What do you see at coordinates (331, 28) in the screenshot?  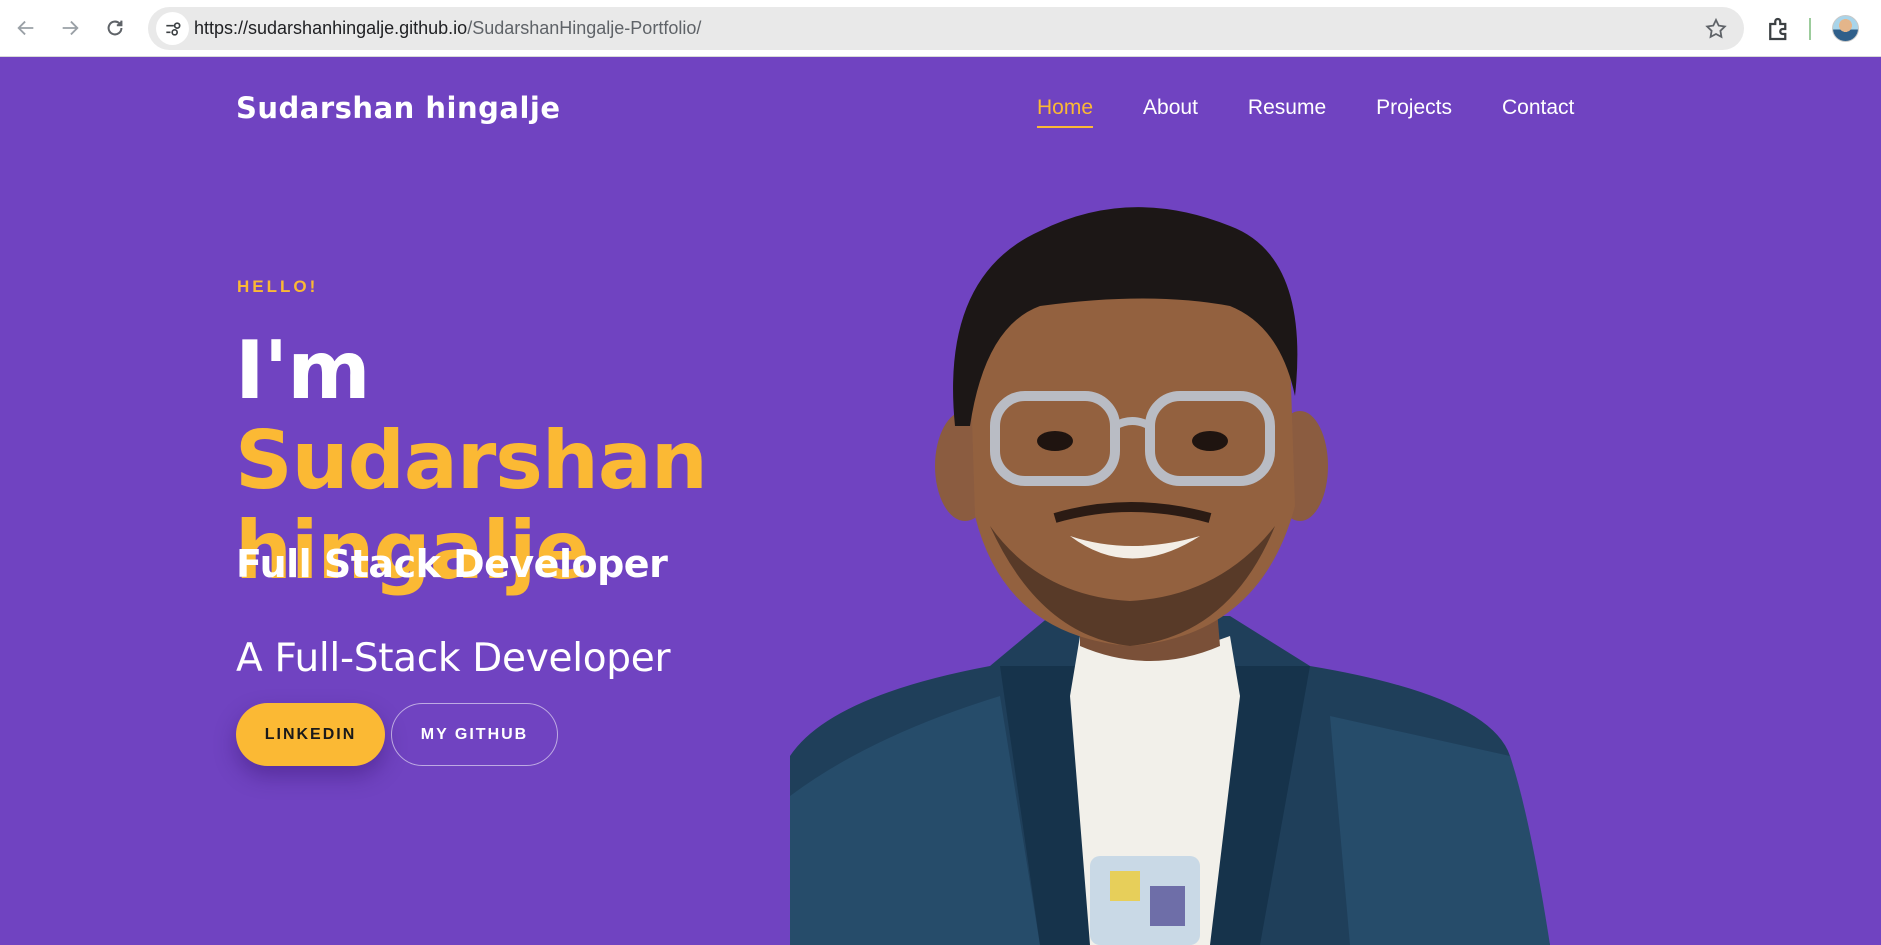 I see `url-host: https://sudarshanhingalje.github.io` at bounding box center [331, 28].